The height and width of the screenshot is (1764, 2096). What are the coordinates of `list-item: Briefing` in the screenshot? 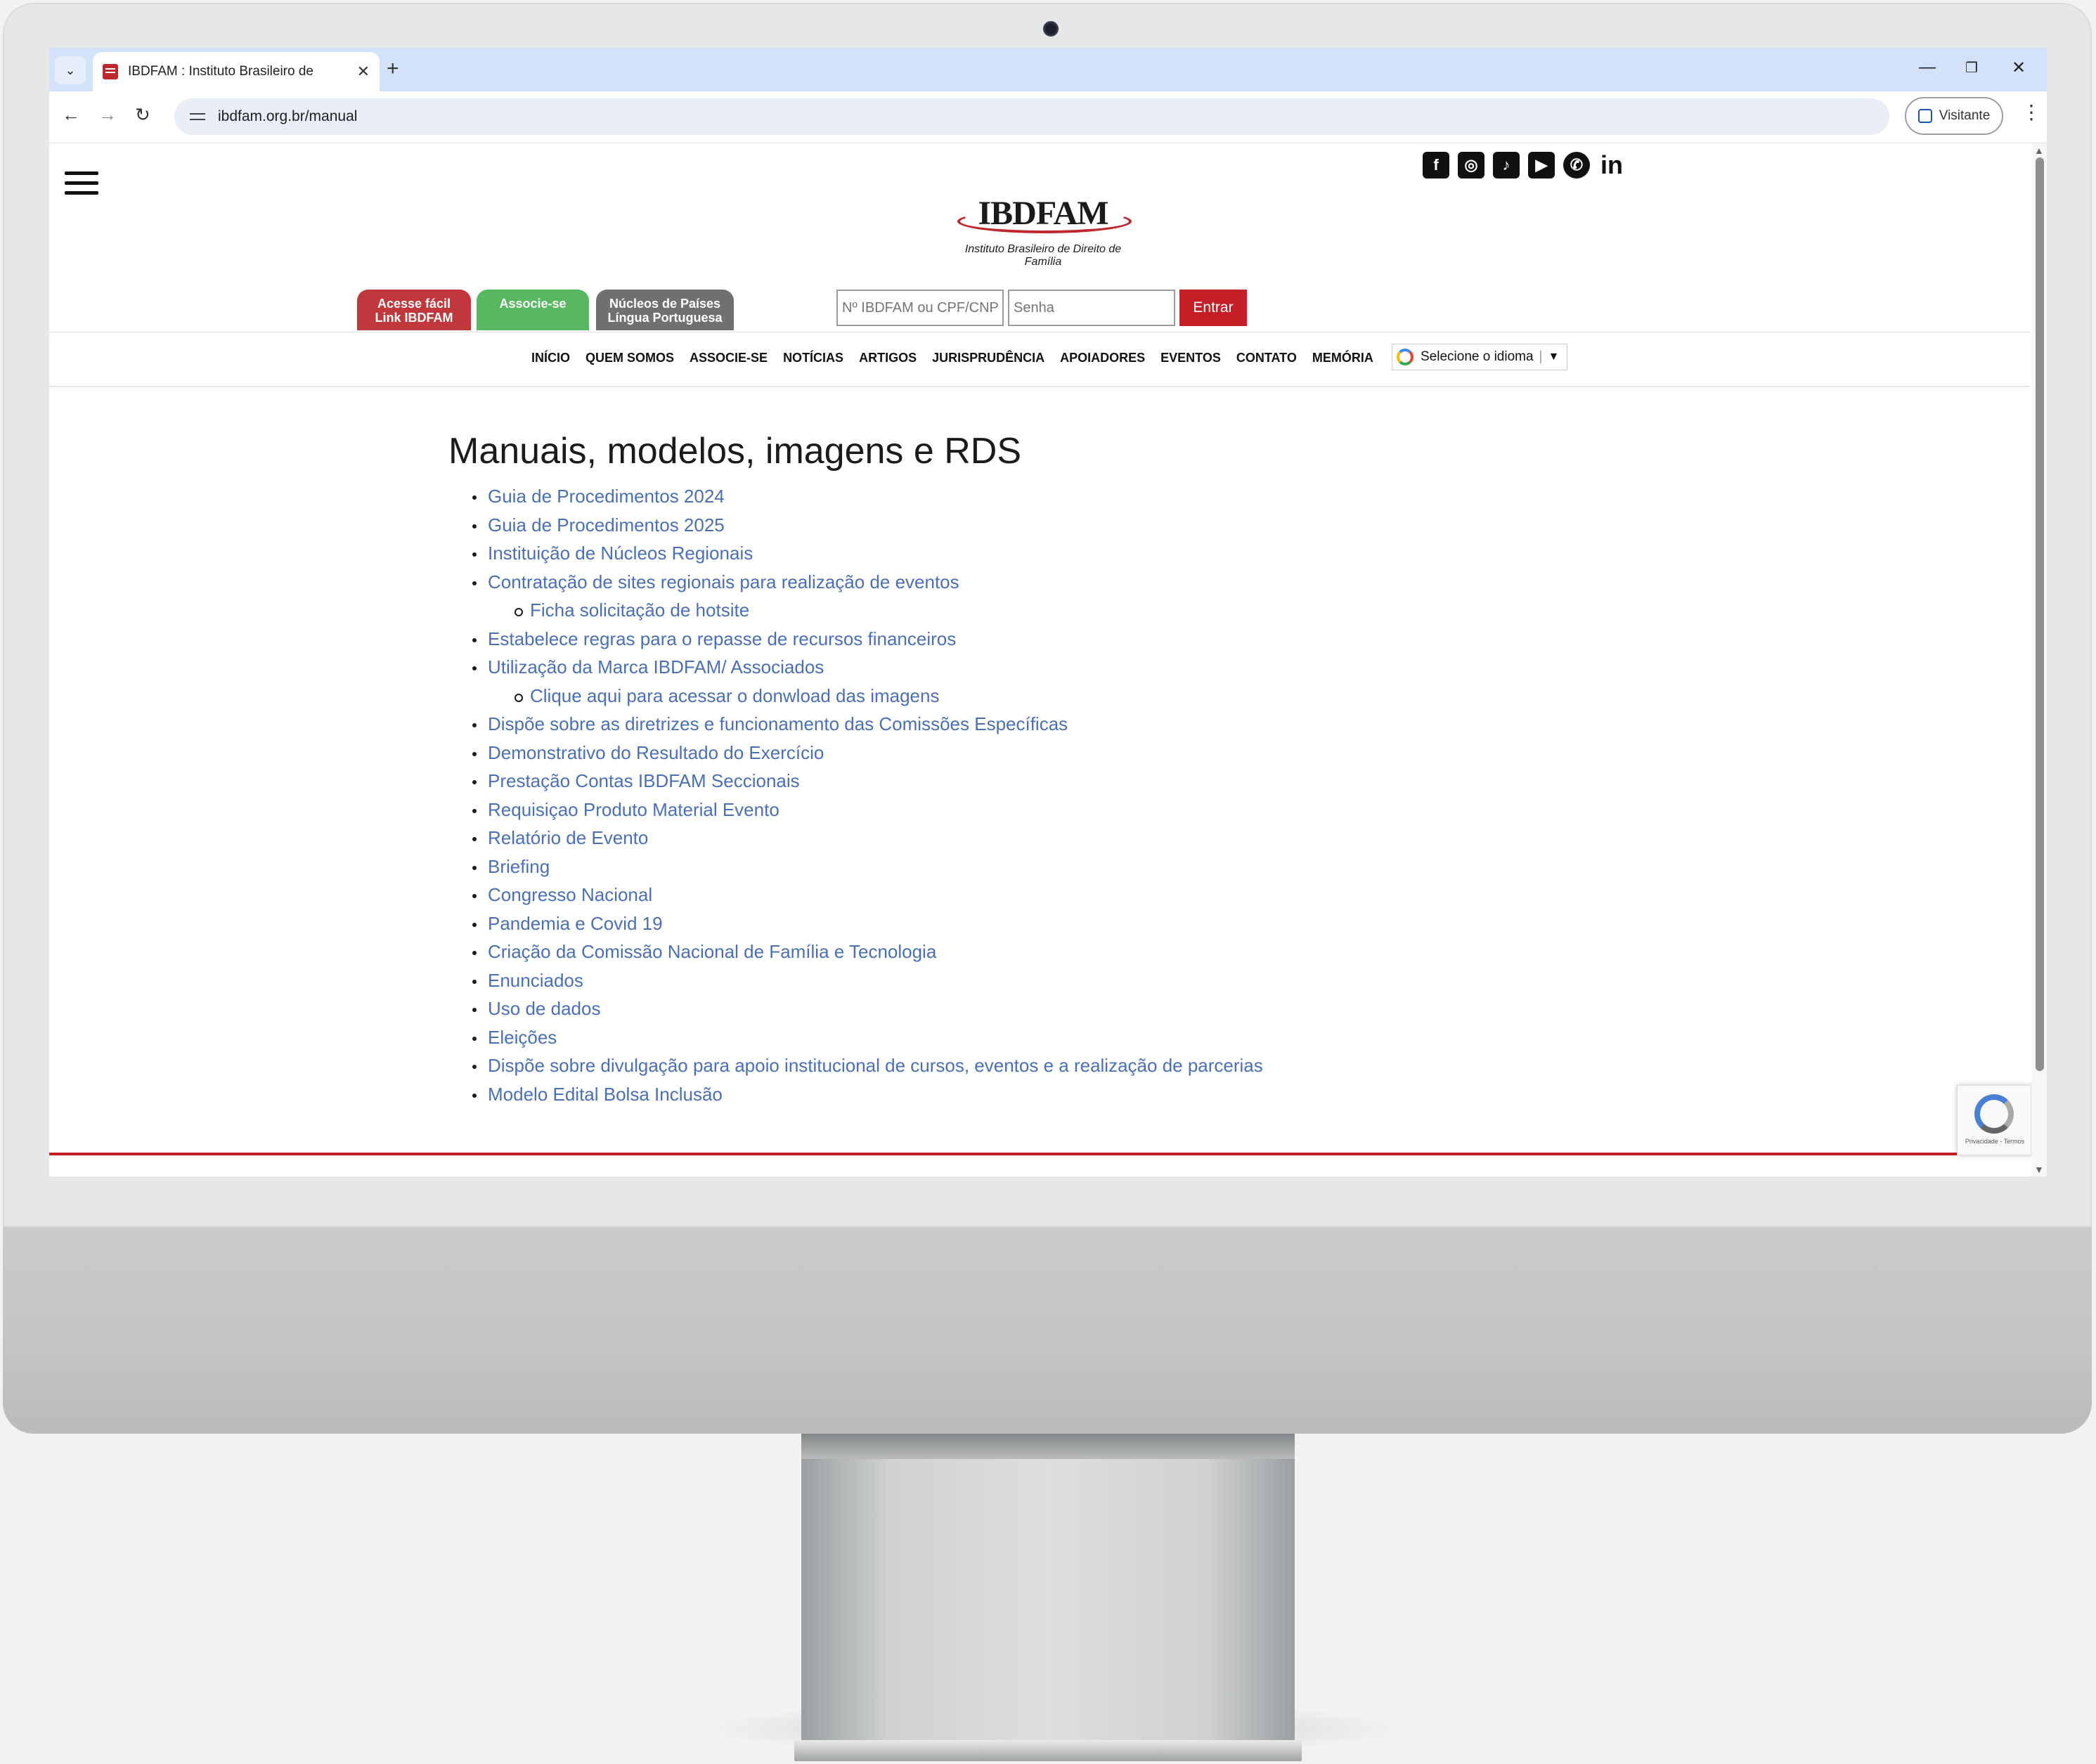 It's located at (867, 866).